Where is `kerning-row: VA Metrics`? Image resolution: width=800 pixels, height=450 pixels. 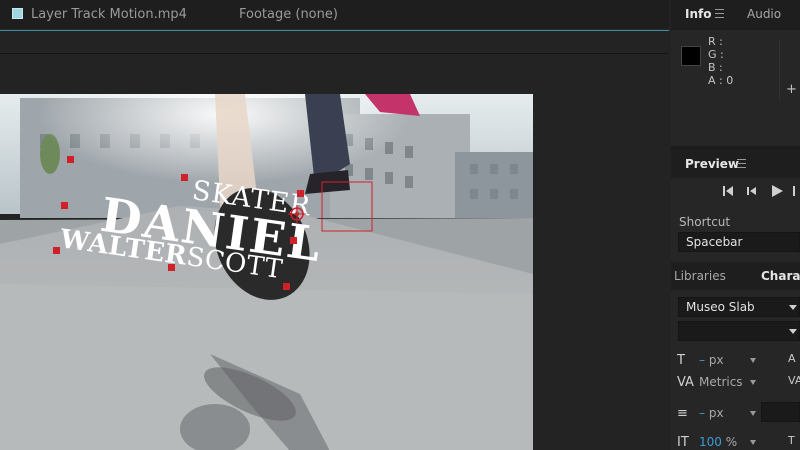
kerning-row: VA Metrics is located at coordinates (710, 382).